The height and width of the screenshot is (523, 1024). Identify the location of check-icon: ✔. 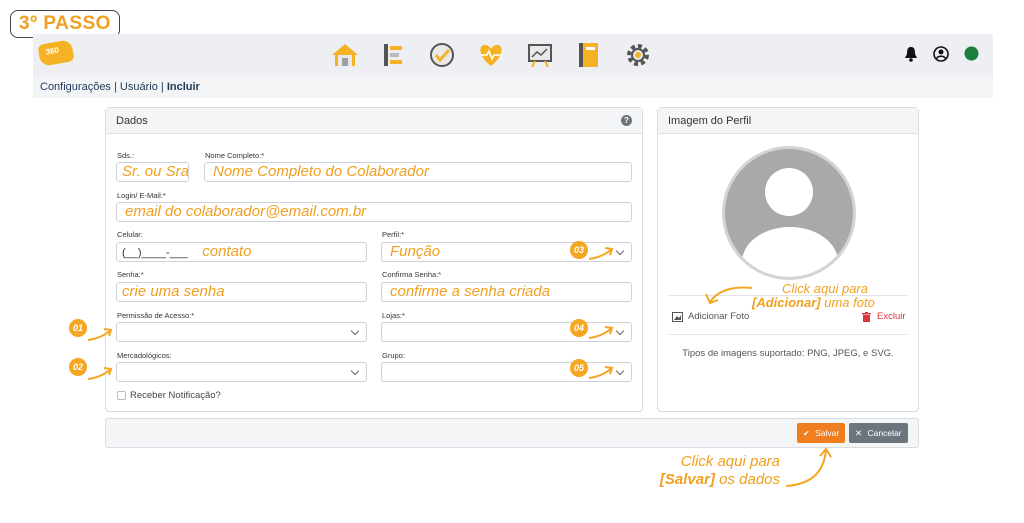
(806, 433).